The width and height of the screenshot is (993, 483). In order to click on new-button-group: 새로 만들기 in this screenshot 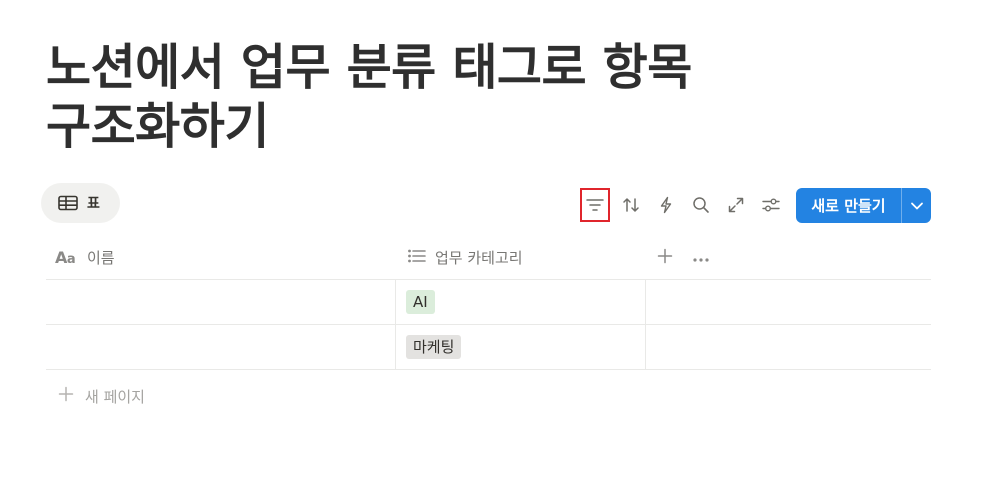, I will do `click(863, 205)`.